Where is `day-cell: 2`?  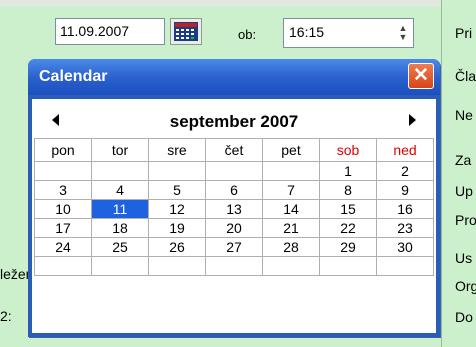
day-cell: 2 is located at coordinates (405, 171).